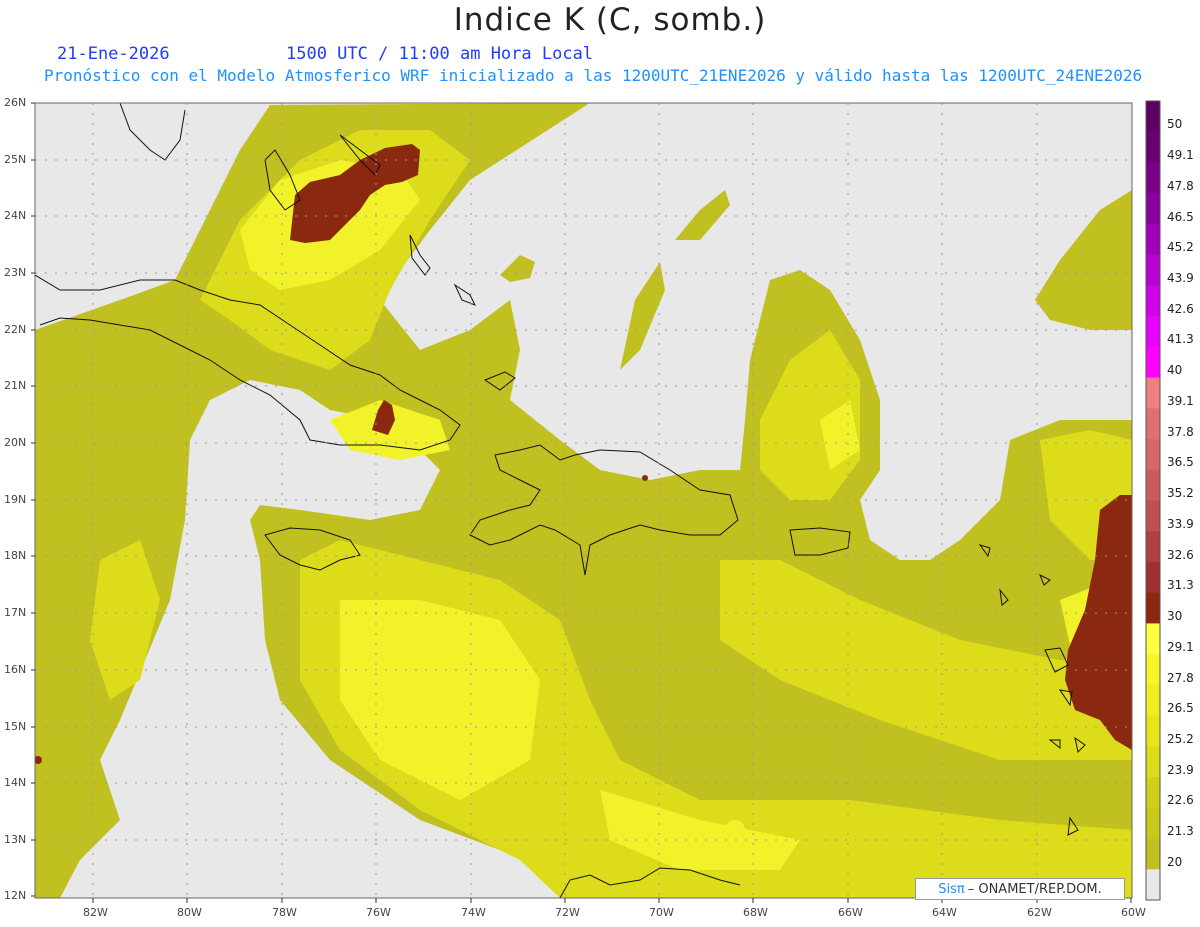  Describe the element at coordinates (645, 478) in the screenshot. I see `k-max-hispaniola` at that location.